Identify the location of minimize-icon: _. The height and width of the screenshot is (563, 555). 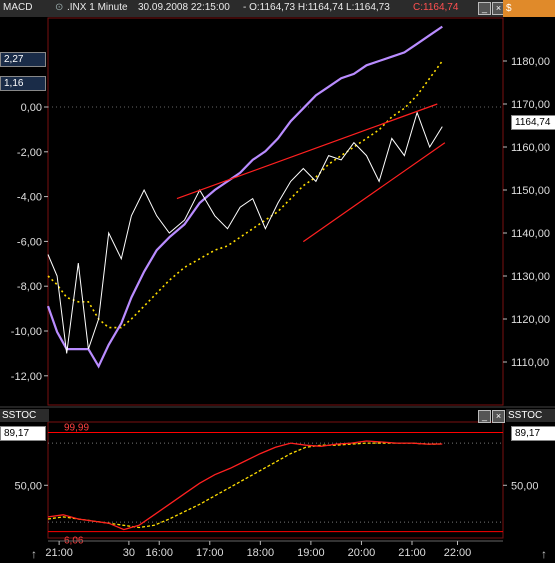
(484, 8).